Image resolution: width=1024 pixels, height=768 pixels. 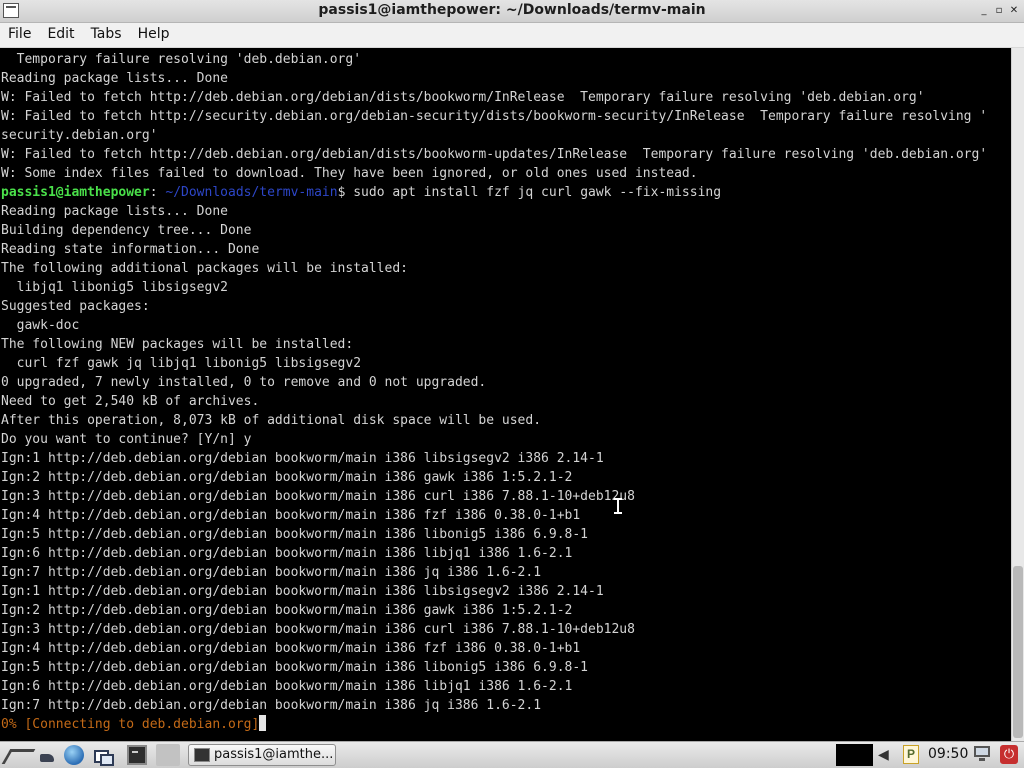 I want to click on clipboard-icon: P, so click(x=911, y=754).